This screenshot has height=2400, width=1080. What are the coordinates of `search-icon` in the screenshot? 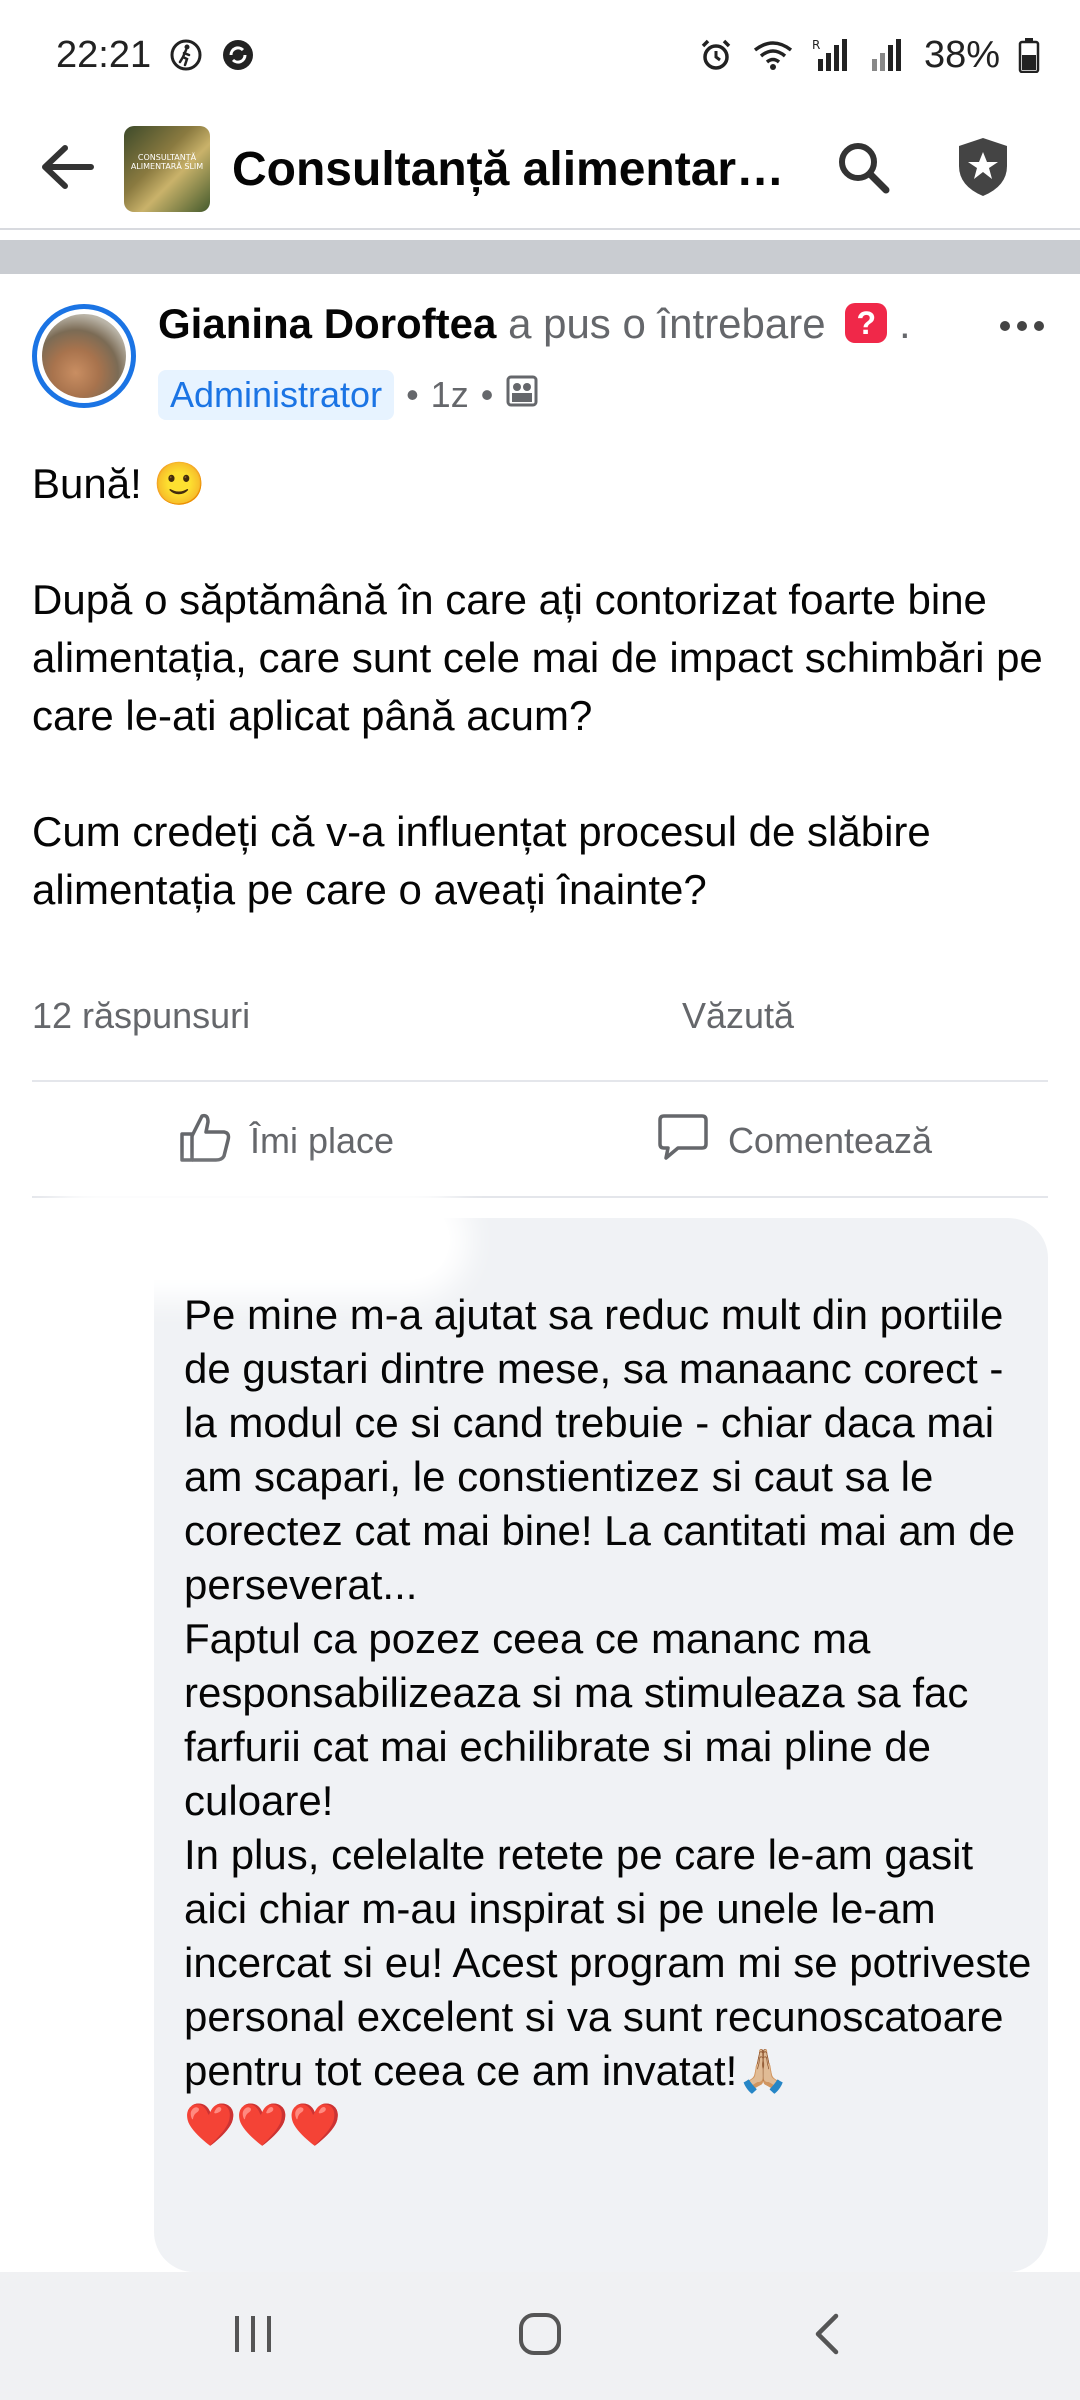 It's located at (863, 169).